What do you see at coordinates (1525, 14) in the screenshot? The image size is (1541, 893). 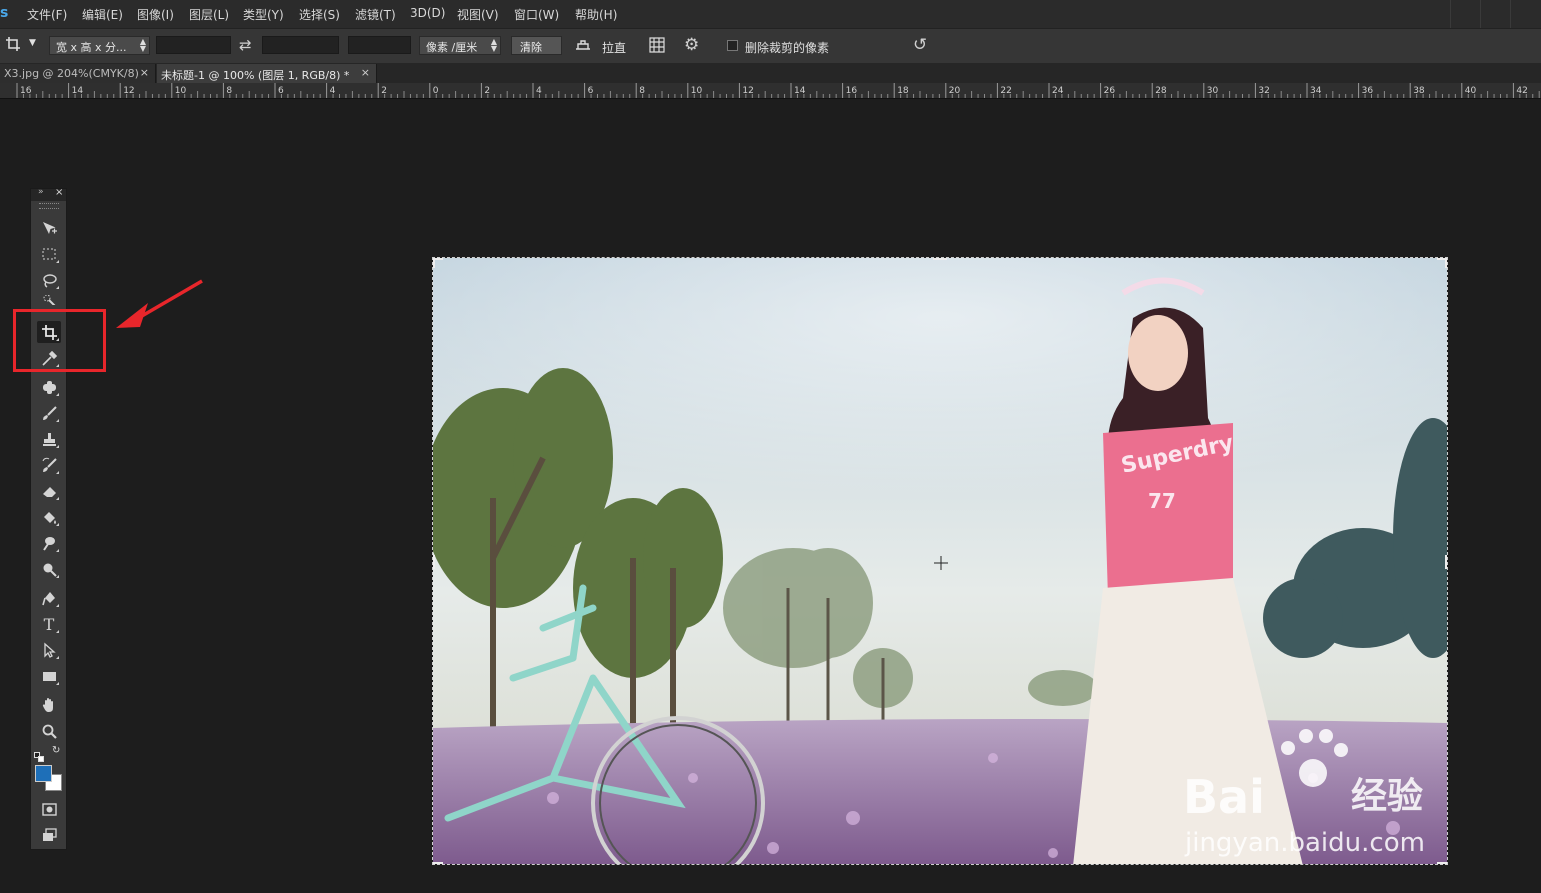 I see `close-window-button` at bounding box center [1525, 14].